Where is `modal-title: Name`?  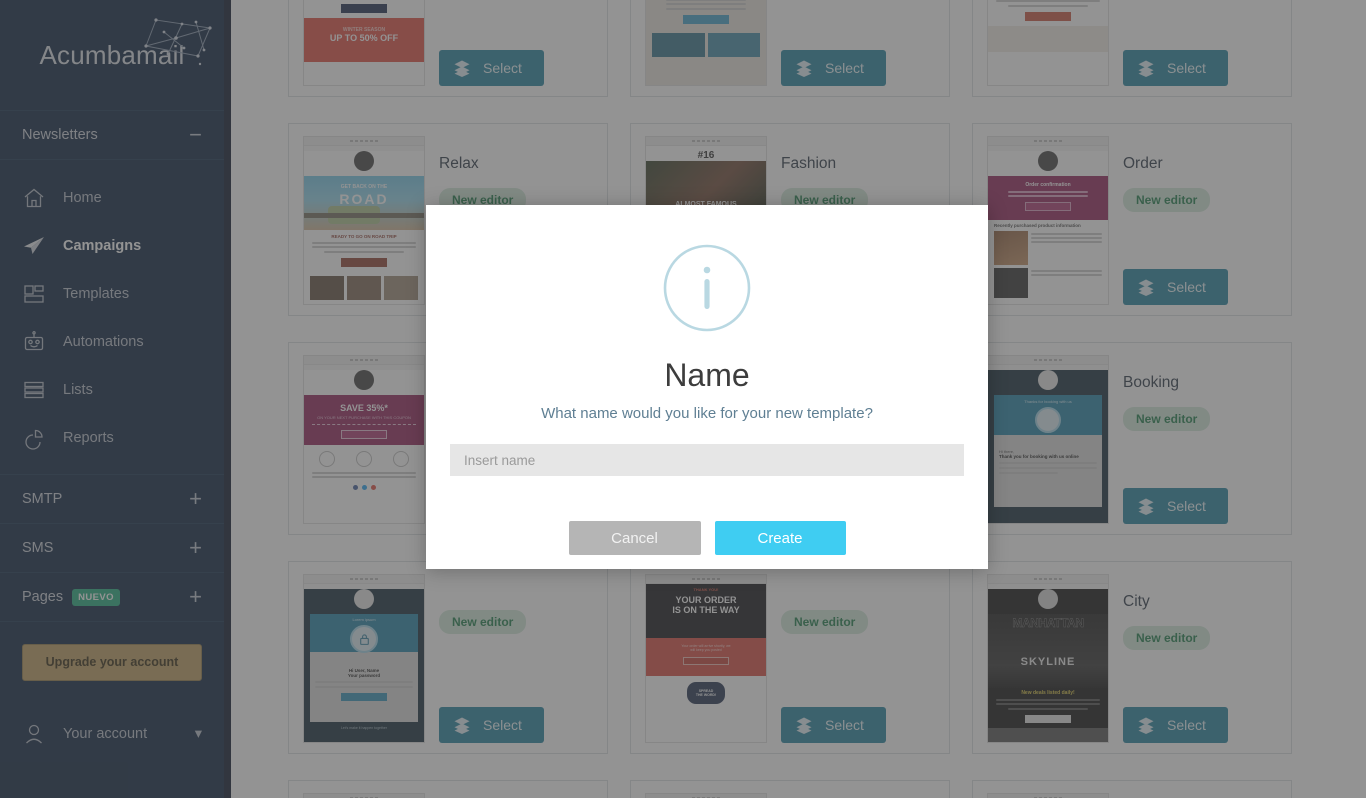
modal-title: Name is located at coordinates (707, 375).